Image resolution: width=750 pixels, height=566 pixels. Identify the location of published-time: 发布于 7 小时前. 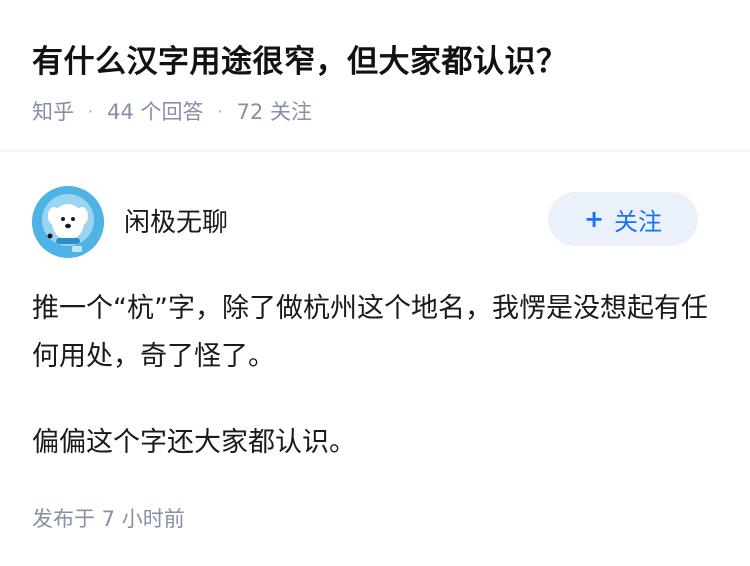
(108, 519).